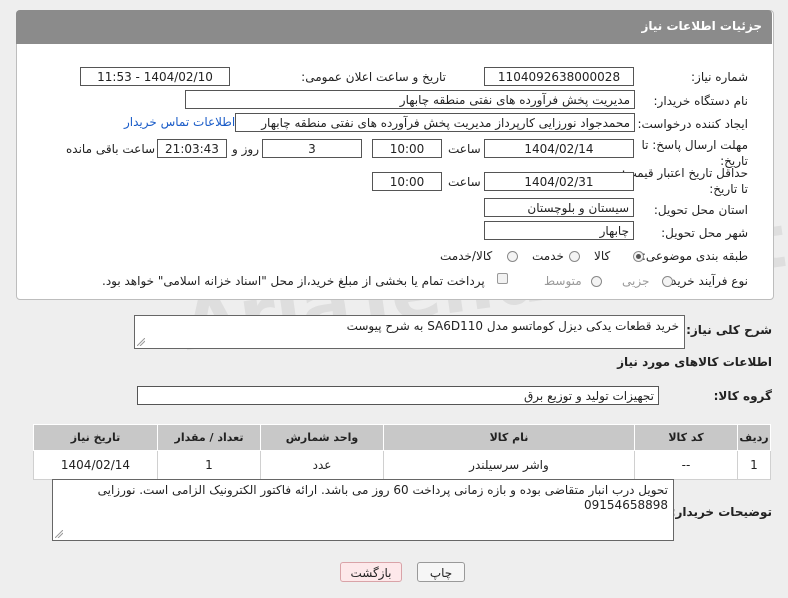  What do you see at coordinates (111, 149) in the screenshot?
I see `remaining-label: ساعت باقی مانده` at bounding box center [111, 149].